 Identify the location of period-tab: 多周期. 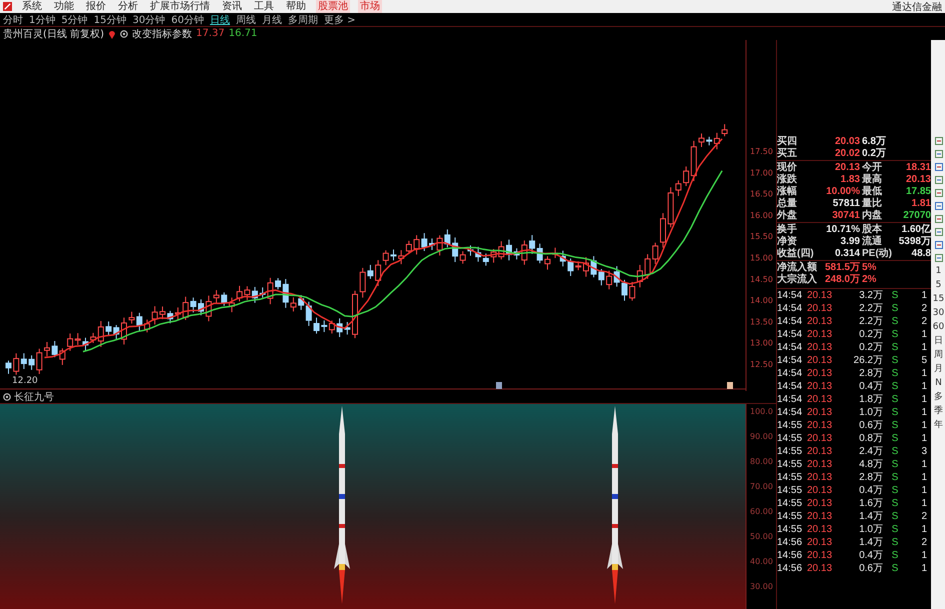
(303, 19).